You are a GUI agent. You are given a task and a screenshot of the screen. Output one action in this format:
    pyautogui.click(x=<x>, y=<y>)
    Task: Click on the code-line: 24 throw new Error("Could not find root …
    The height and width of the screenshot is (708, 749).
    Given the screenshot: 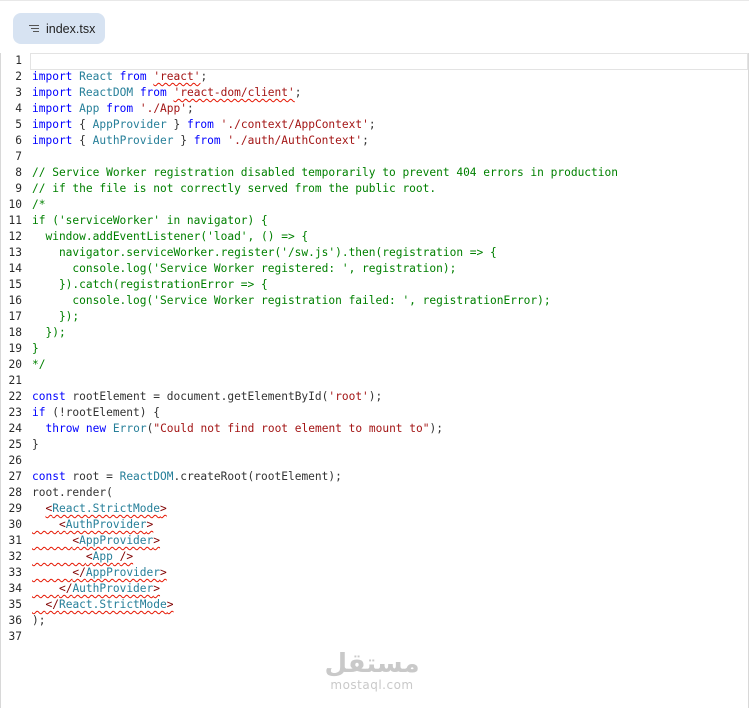 What is the action you would take?
    pyautogui.click(x=374, y=429)
    